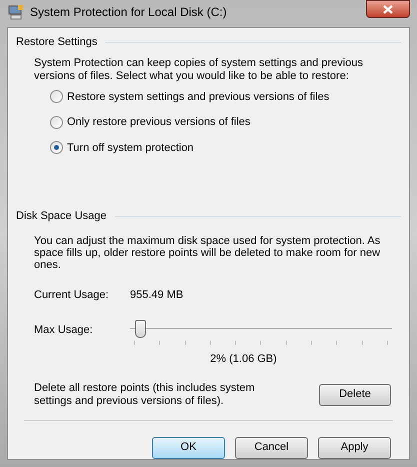 This screenshot has height=467, width=417. Describe the element at coordinates (61, 216) in the screenshot. I see `group-heading: Disk Space Usage` at that location.